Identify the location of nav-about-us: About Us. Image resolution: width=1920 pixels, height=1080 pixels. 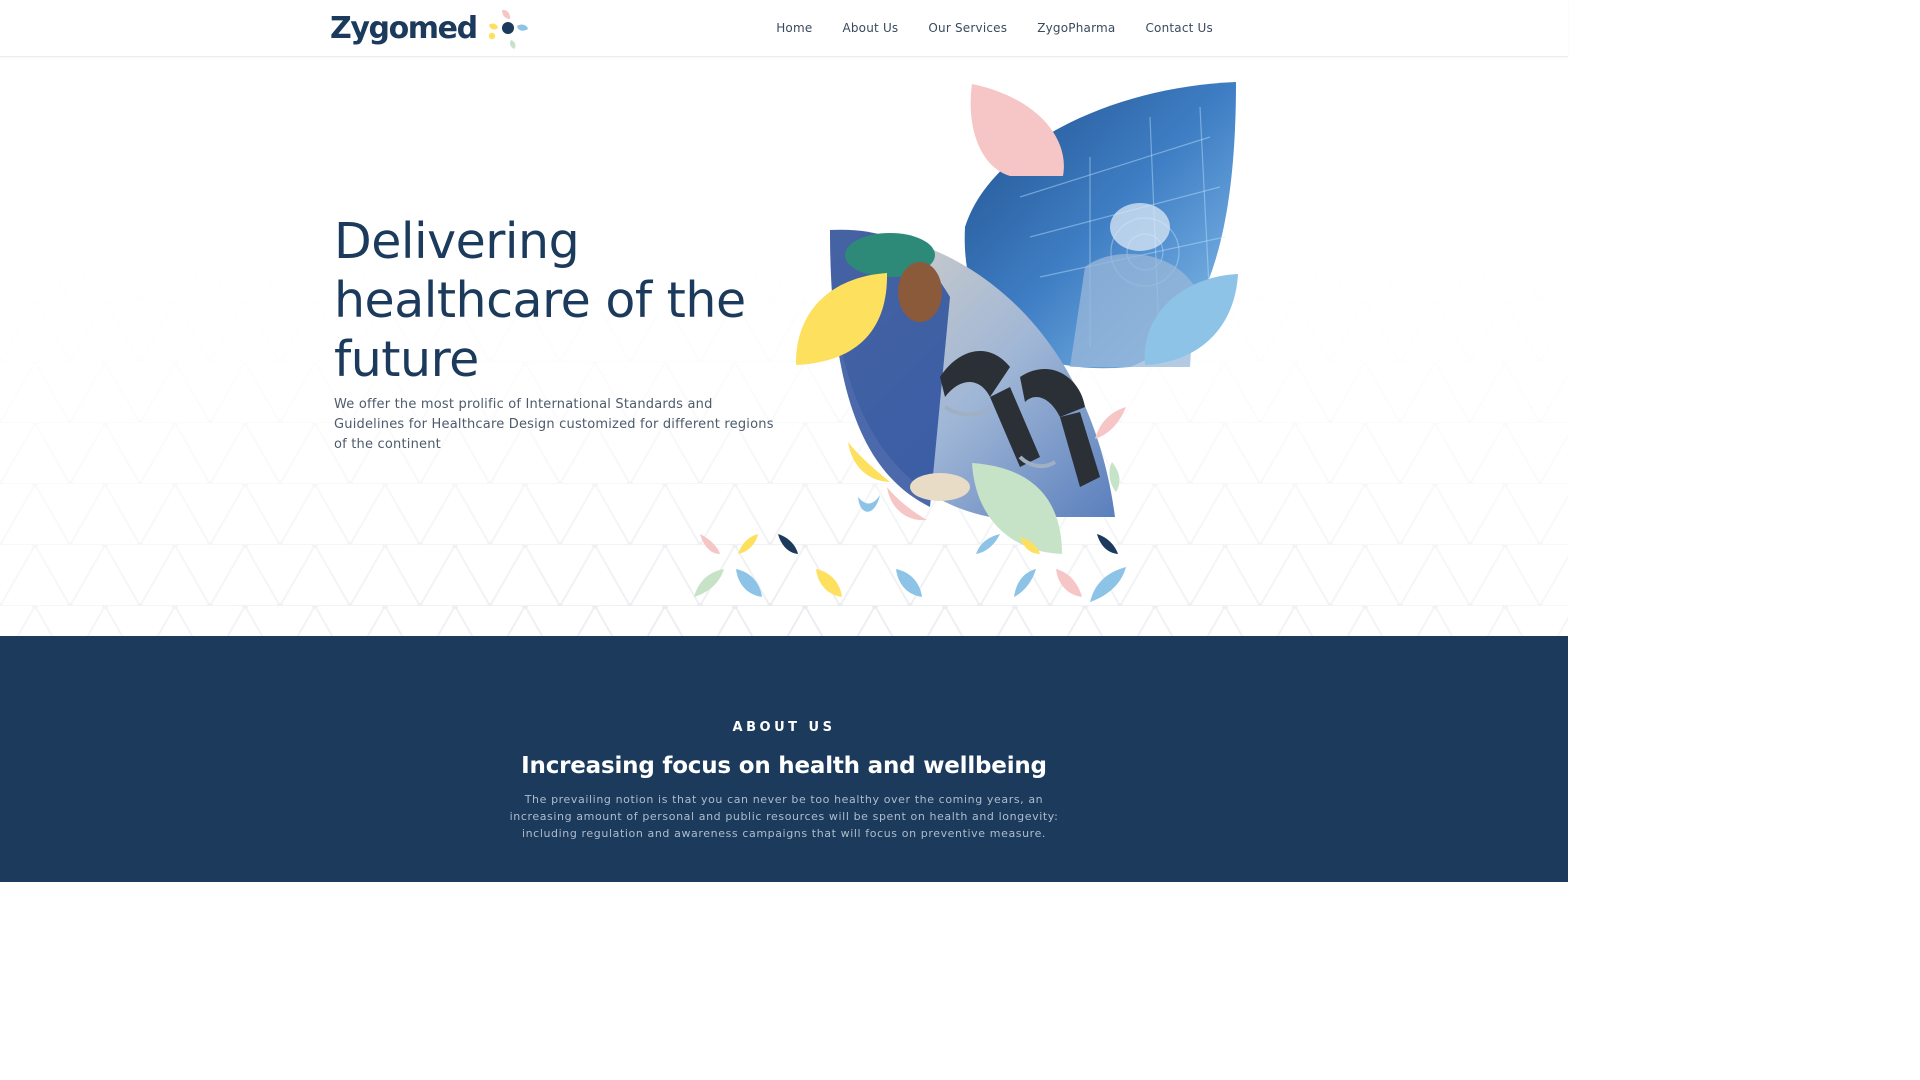
(870, 28).